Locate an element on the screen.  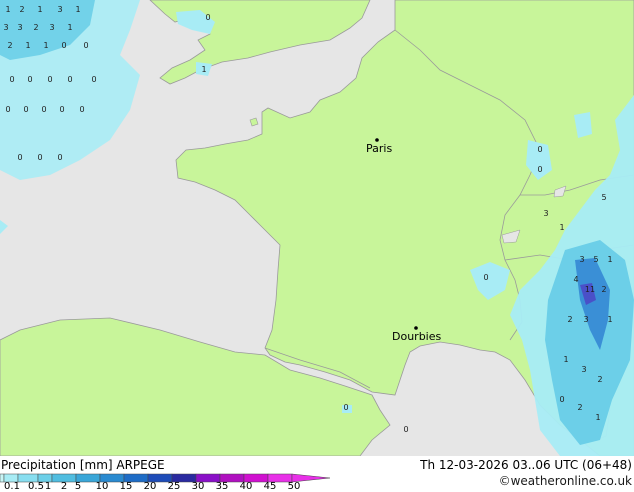
svg-text: 11 is located at coordinates (590, 289).